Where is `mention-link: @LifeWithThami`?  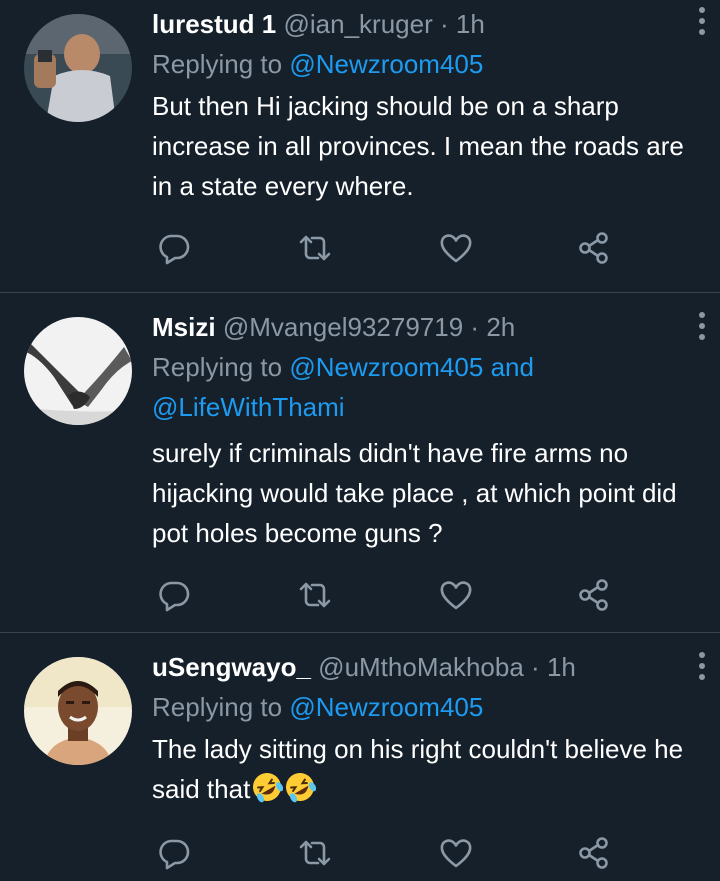
mention-link: @LifeWithThami is located at coordinates (248, 407).